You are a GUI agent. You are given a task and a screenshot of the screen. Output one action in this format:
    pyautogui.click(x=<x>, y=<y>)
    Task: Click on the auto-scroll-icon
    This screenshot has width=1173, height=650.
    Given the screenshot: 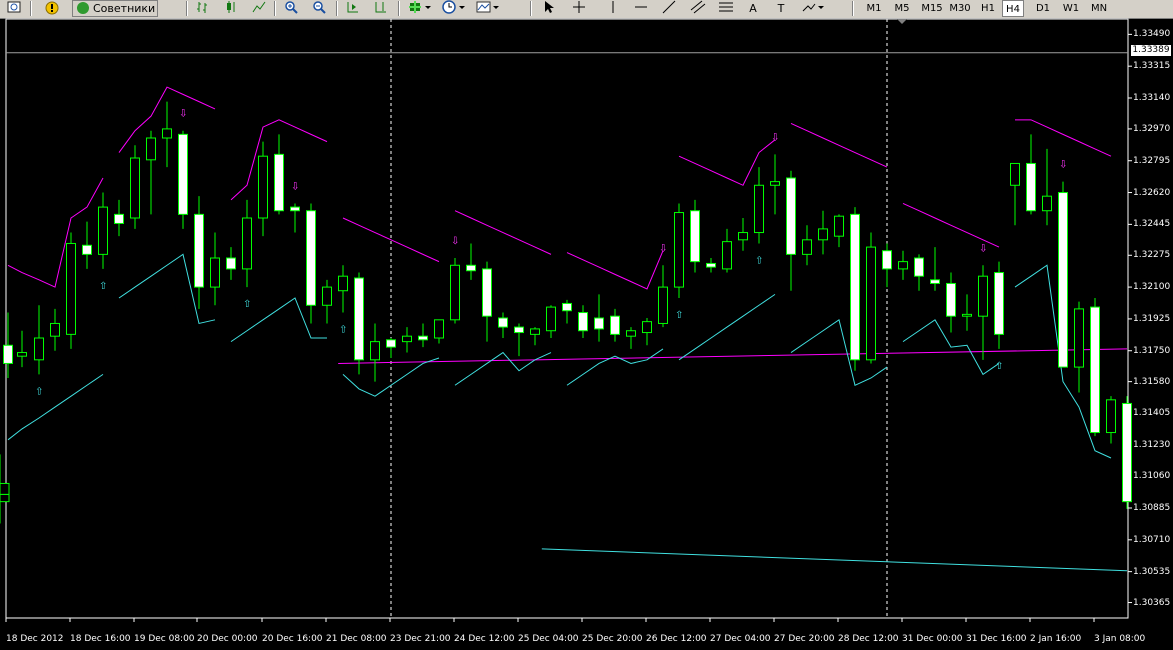 What is the action you would take?
    pyautogui.click(x=353, y=8)
    